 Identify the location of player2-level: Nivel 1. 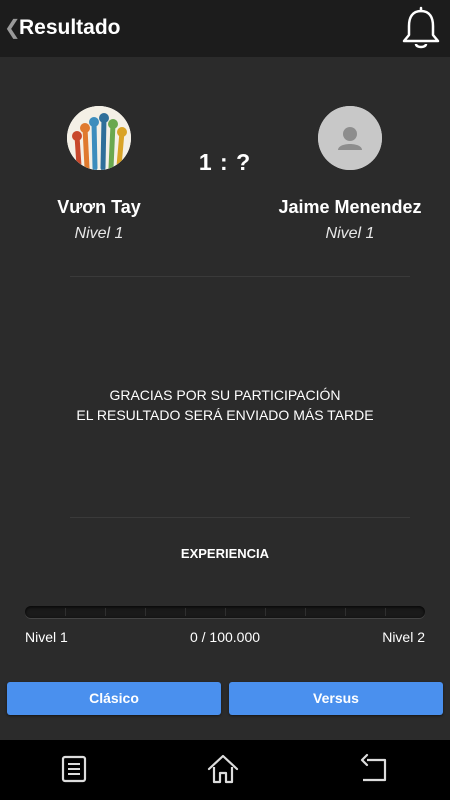
(350, 233).